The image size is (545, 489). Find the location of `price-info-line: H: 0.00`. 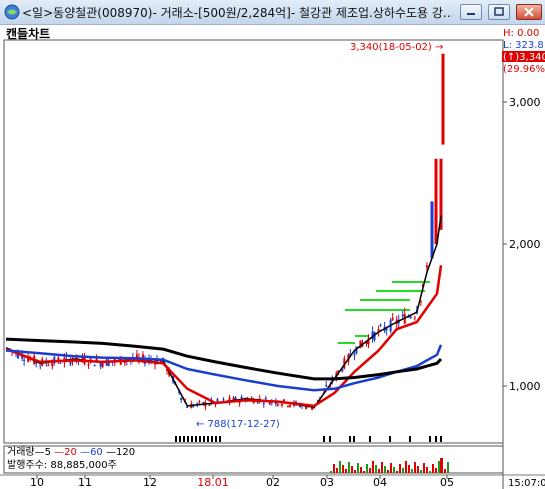

price-info-line: H: 0.00 is located at coordinates (521, 33).